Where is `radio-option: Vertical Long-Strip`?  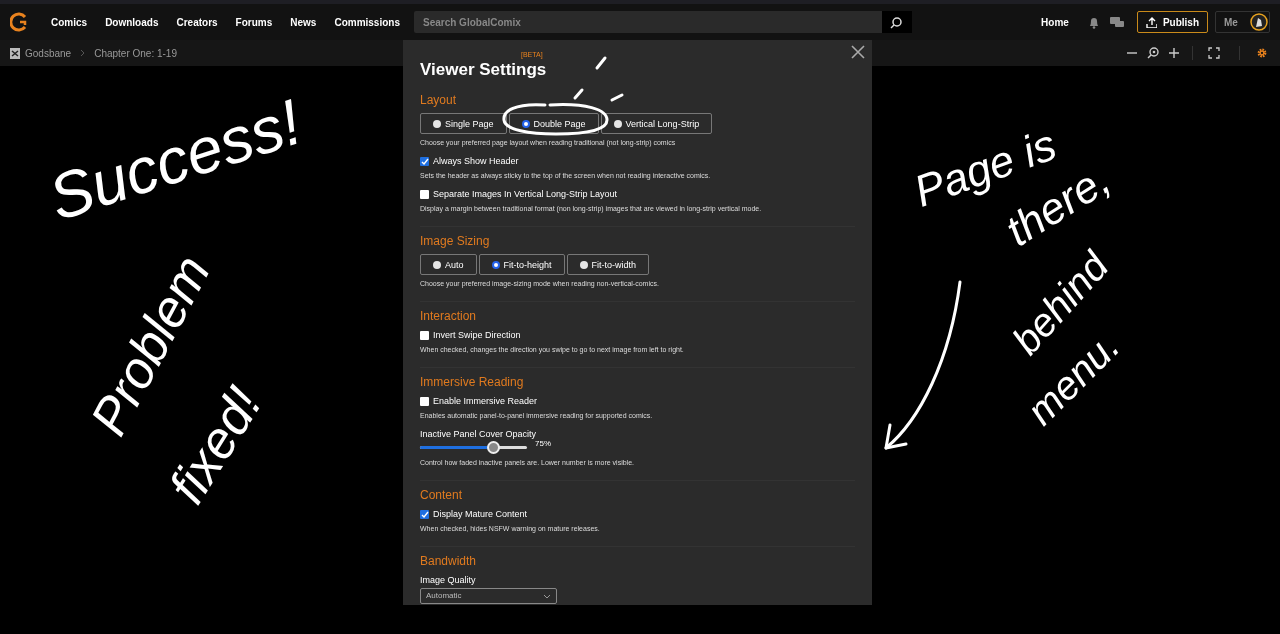
radio-option: Vertical Long-Strip is located at coordinates (656, 123).